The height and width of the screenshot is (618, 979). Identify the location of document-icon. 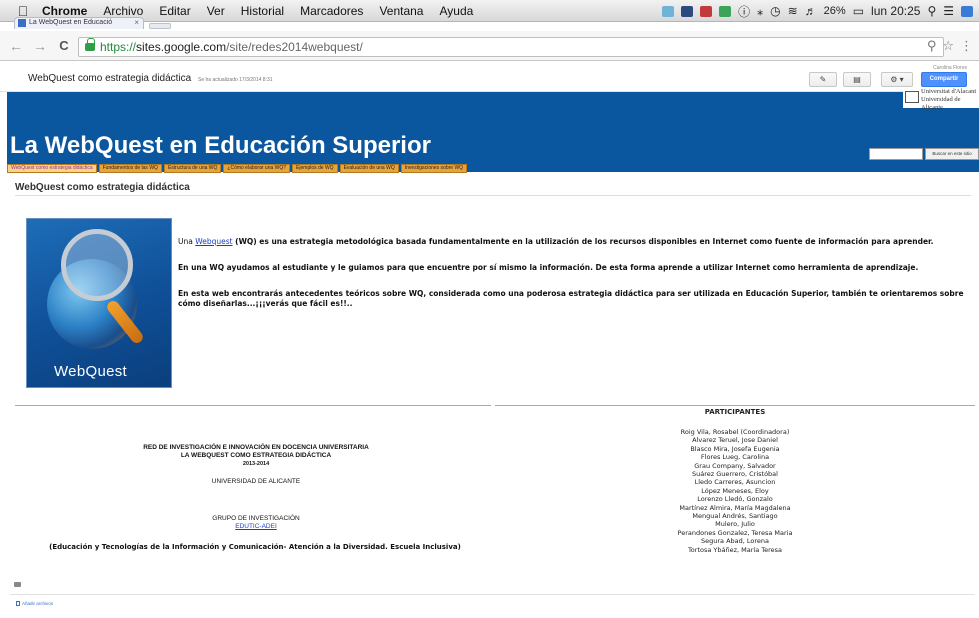
(18, 603).